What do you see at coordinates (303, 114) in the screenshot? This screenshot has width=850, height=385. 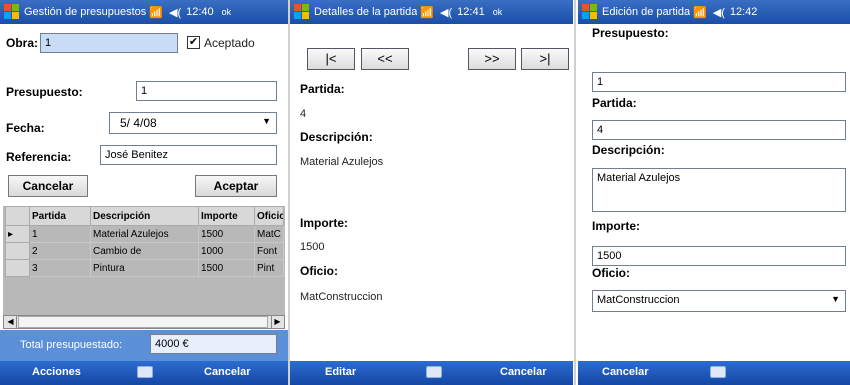 I see `partida-value: 4` at bounding box center [303, 114].